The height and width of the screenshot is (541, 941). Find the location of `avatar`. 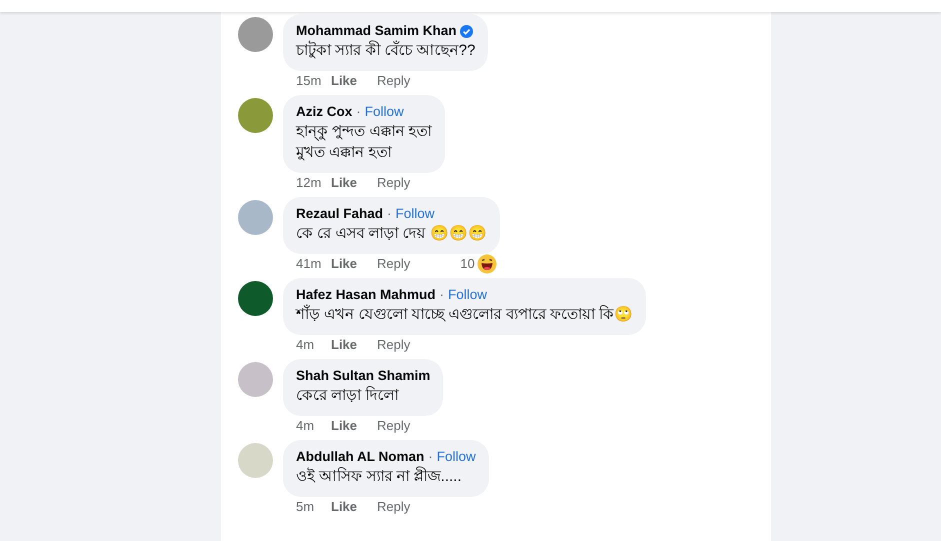

avatar is located at coordinates (255, 298).